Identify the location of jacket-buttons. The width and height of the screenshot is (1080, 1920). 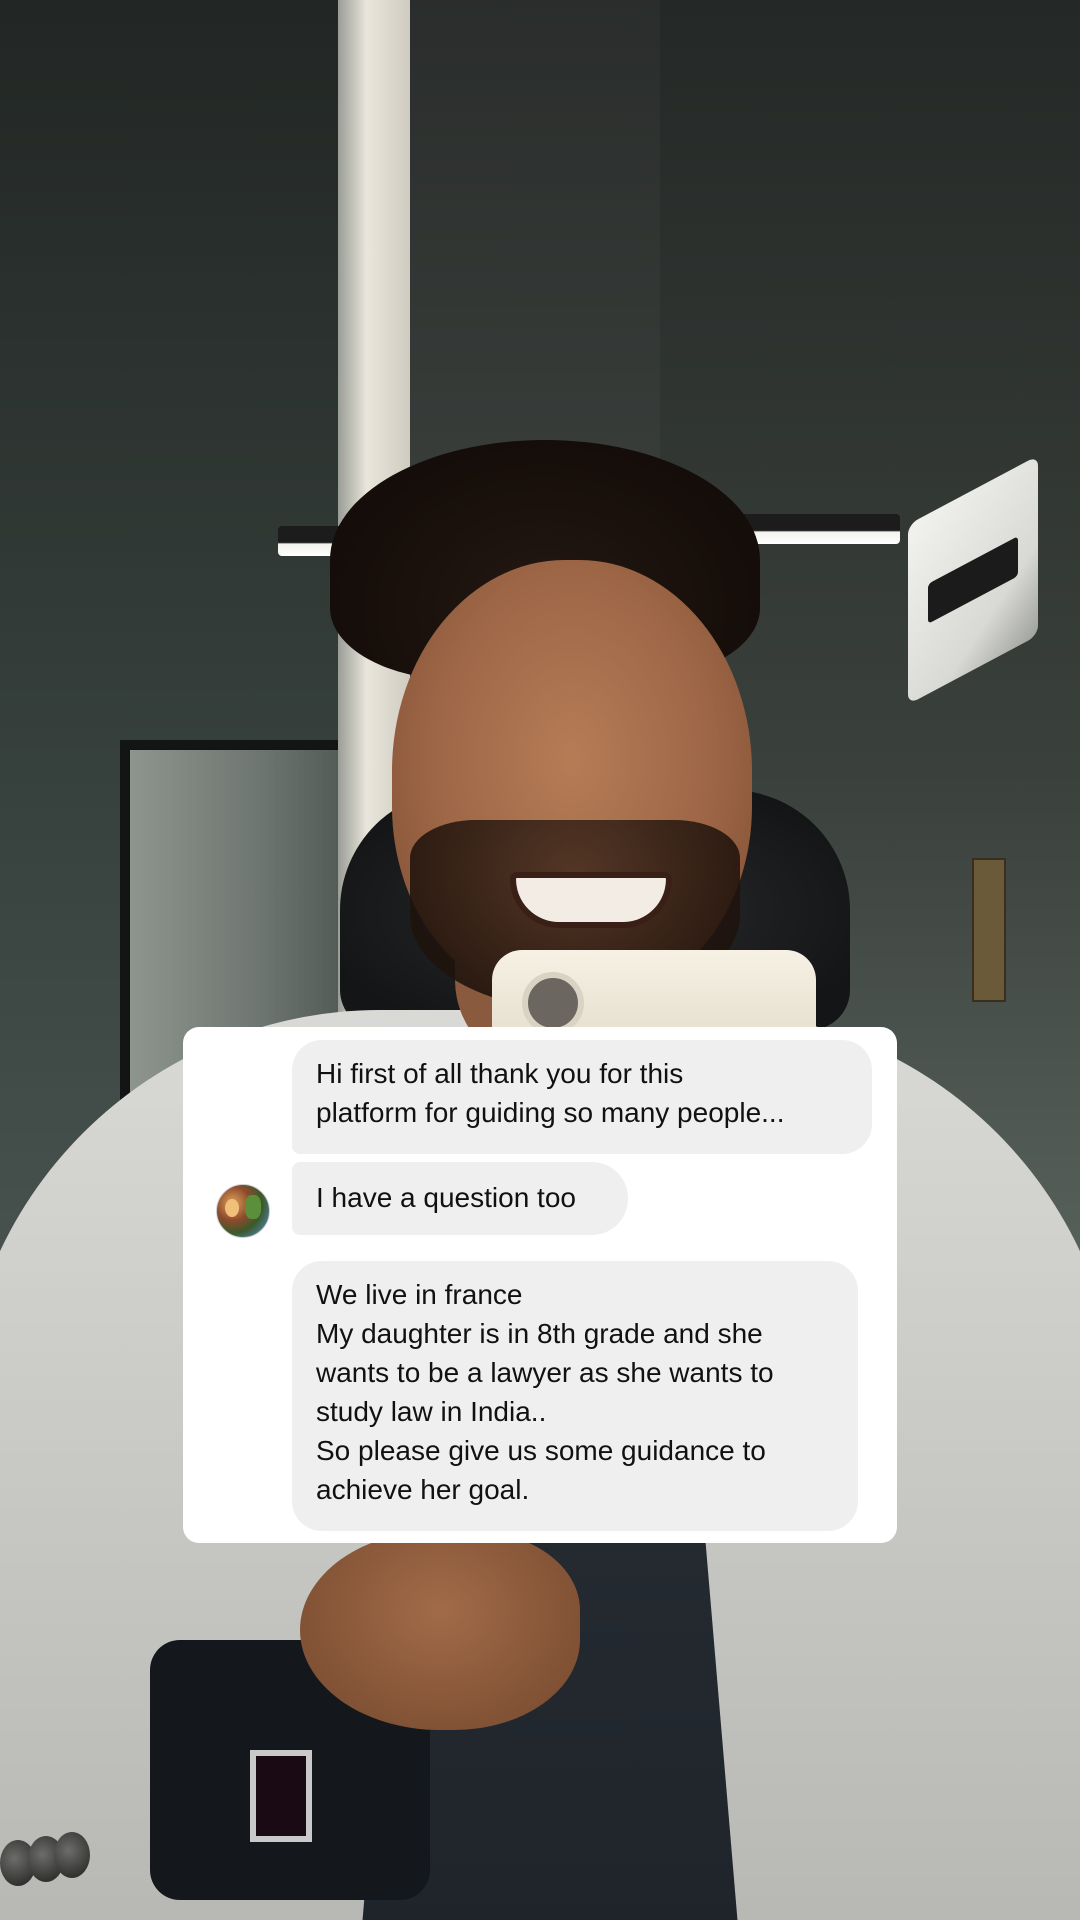
(45, 1860).